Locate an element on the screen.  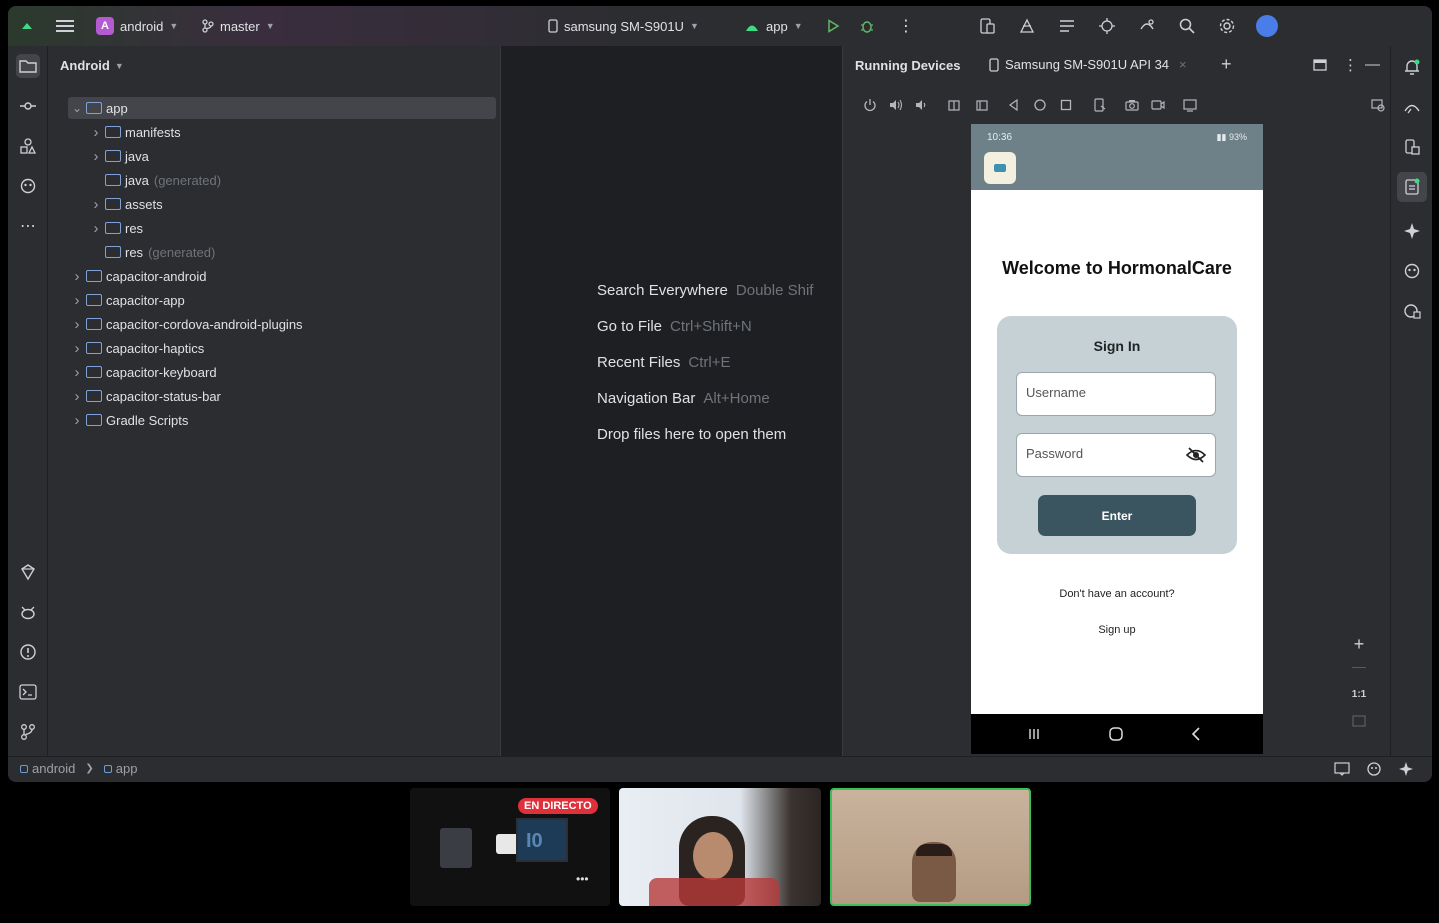
device-manager-icon is located at coordinates (987, 26).